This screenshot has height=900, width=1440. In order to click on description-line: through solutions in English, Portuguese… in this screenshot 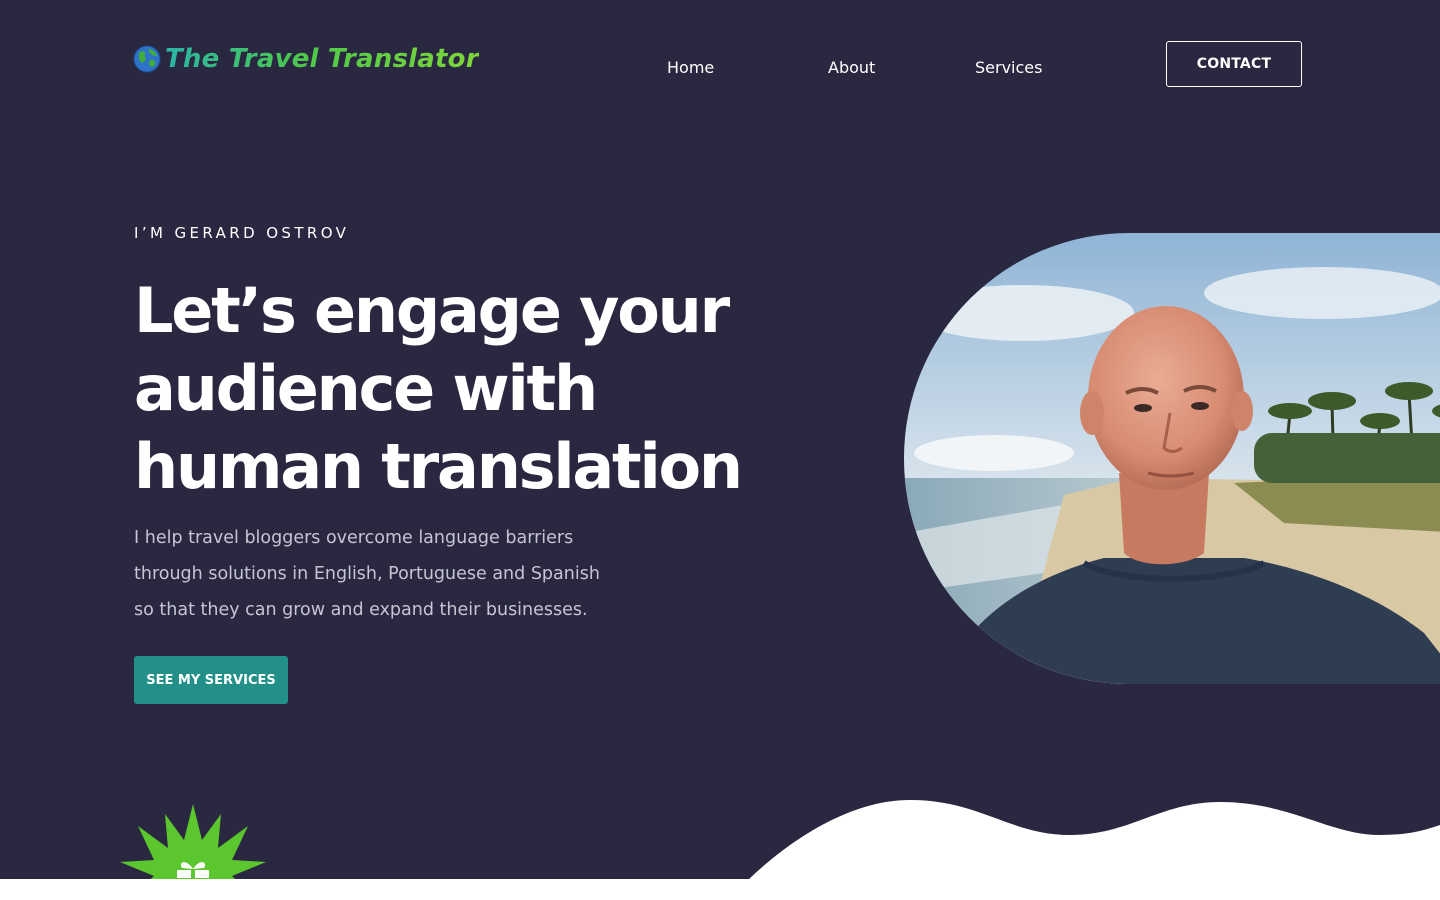, I will do `click(367, 574)`.